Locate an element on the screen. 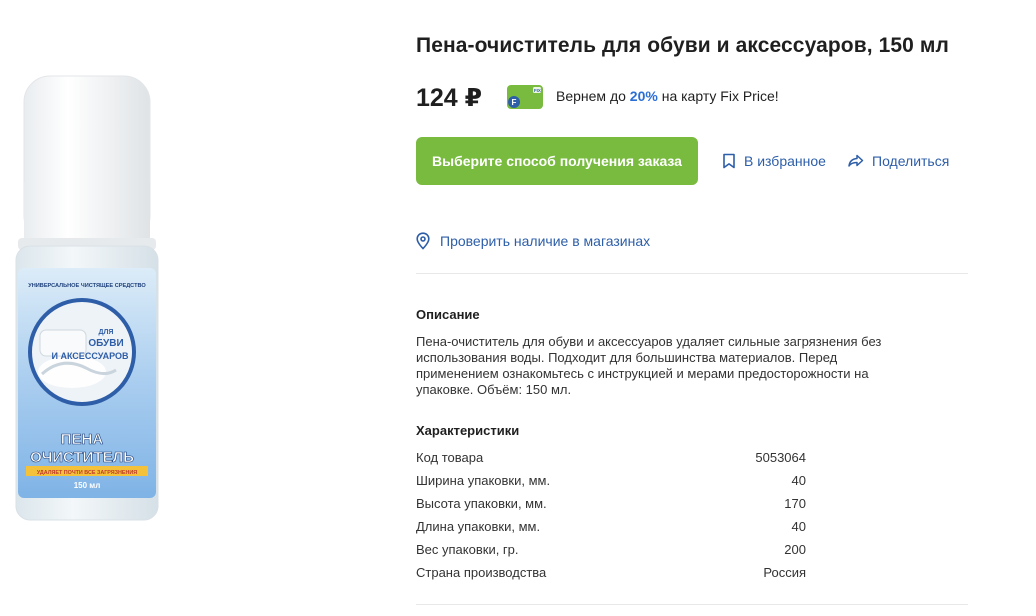  characteristics-row: Ширина упаковки, мм. 40 is located at coordinates (611, 484).